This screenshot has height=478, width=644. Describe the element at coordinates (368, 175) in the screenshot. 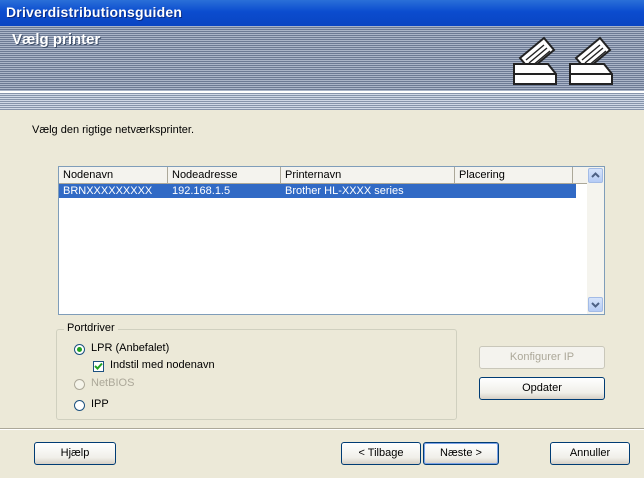

I see `column-header-printernavn: Printernavn` at that location.